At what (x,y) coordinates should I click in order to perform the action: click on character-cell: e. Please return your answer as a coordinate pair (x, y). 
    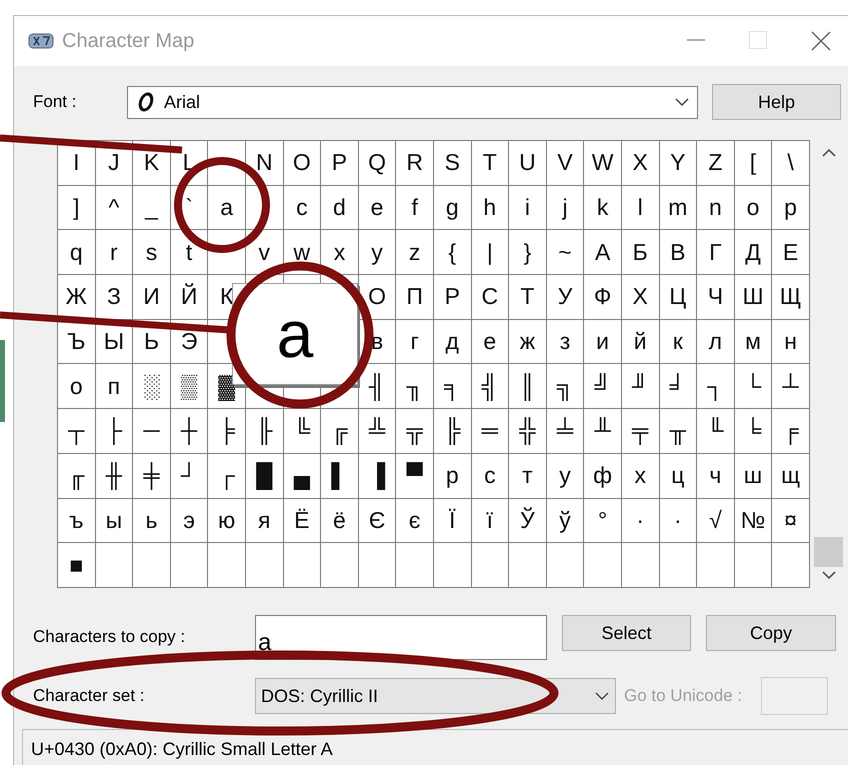
    Looking at the image, I should click on (377, 208).